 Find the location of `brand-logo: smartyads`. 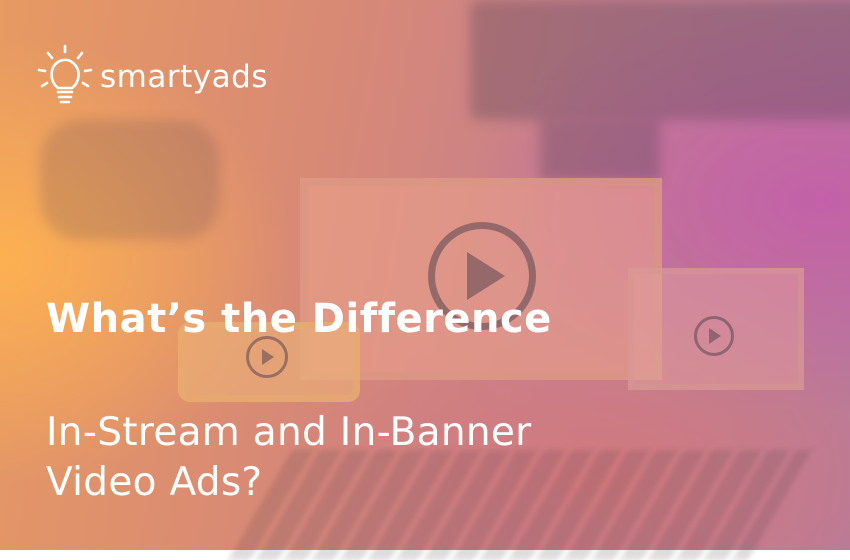

brand-logo: smartyads is located at coordinates (152, 77).